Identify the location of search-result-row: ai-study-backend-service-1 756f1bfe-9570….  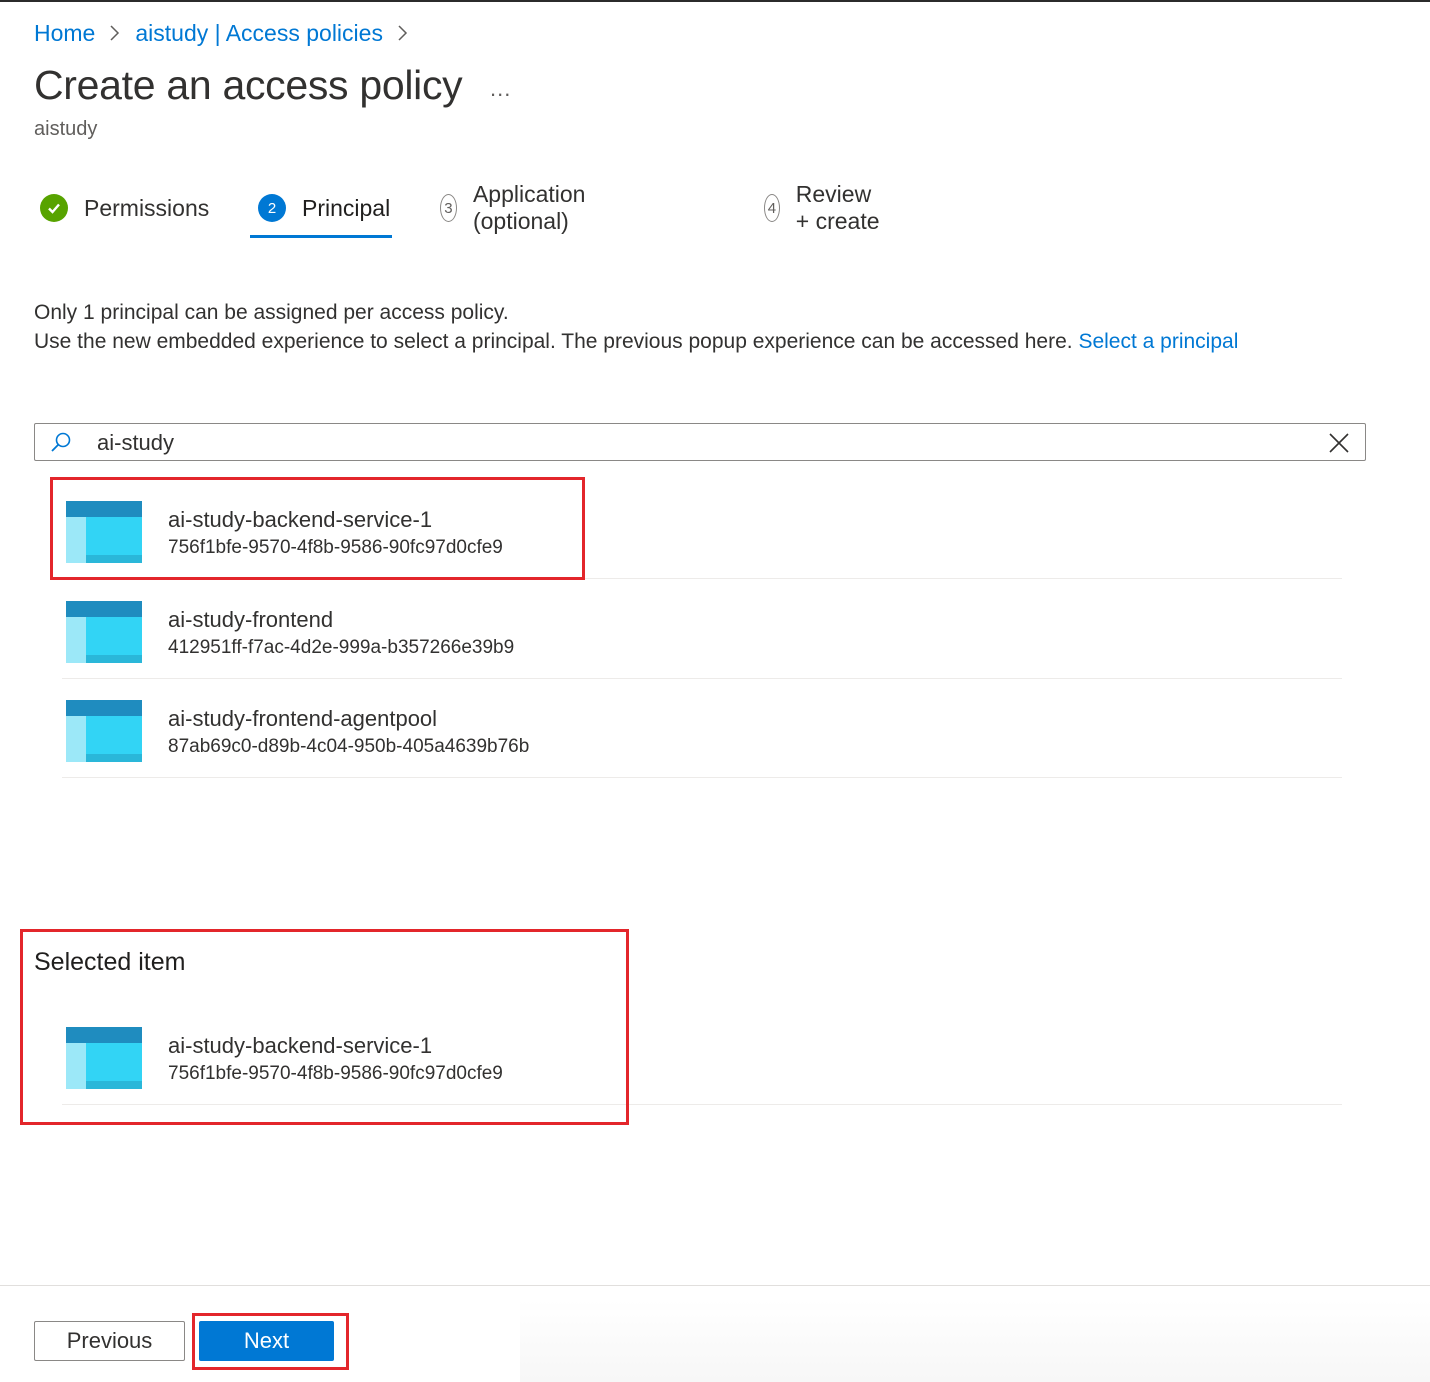
(702, 530).